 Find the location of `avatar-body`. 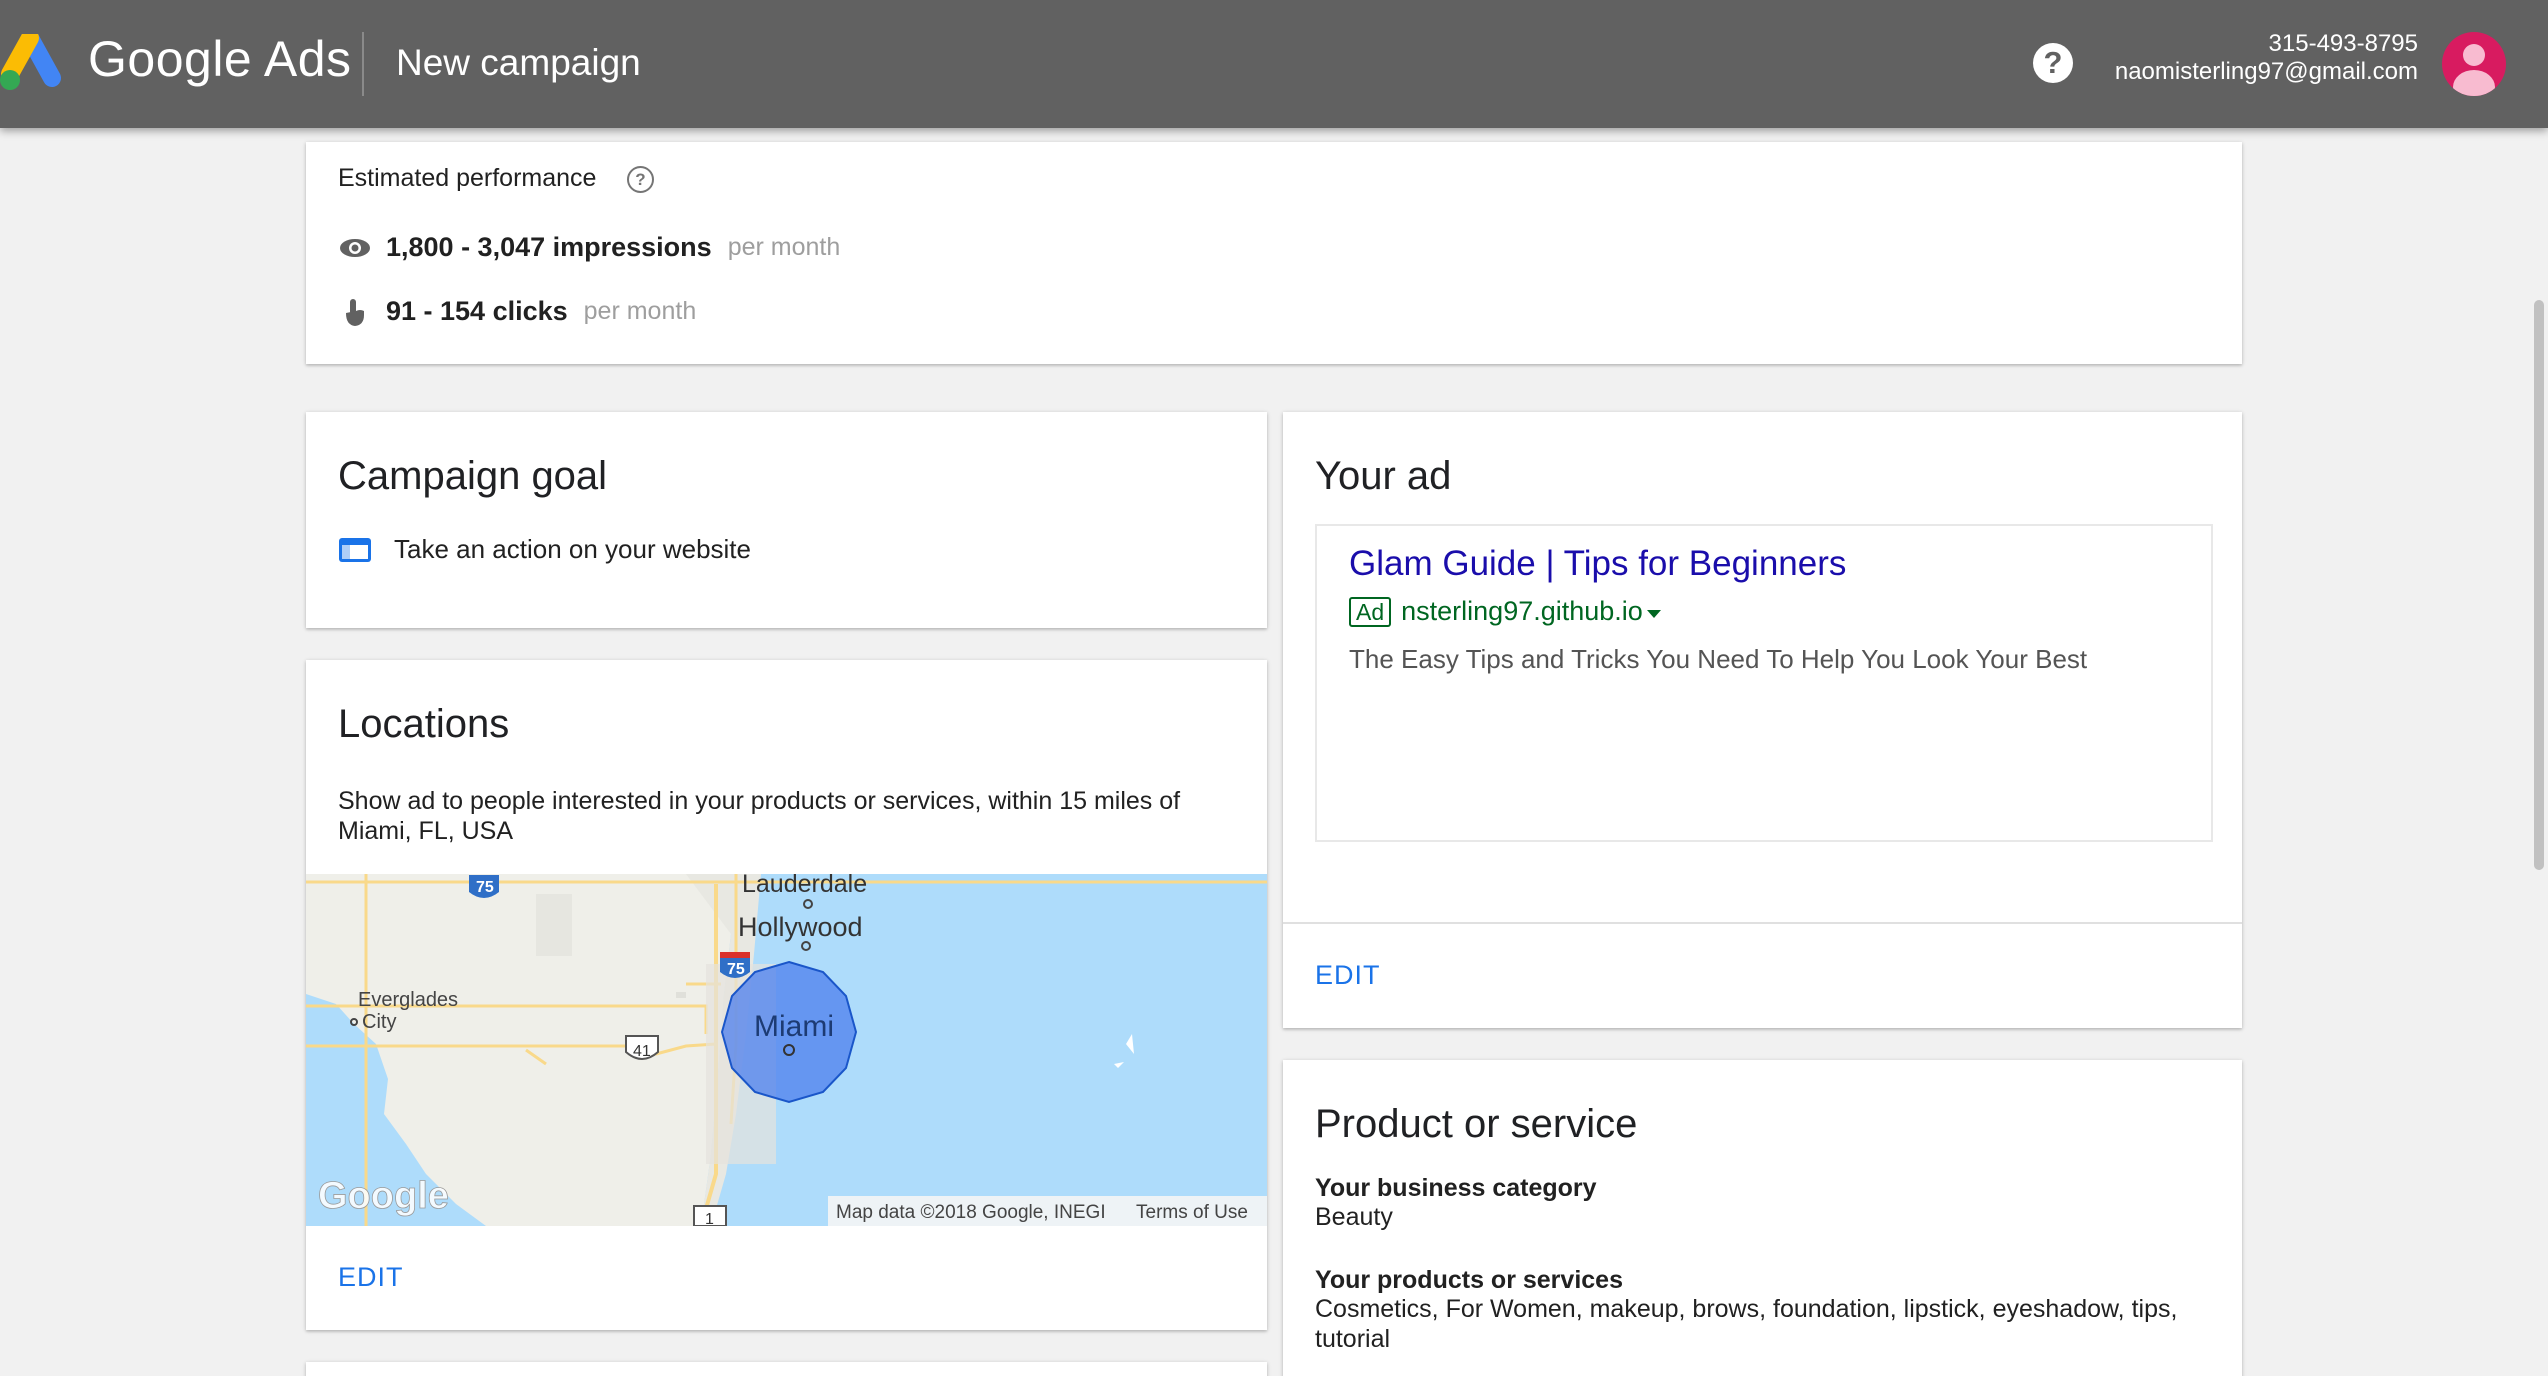

avatar-body is located at coordinates (2474, 83).